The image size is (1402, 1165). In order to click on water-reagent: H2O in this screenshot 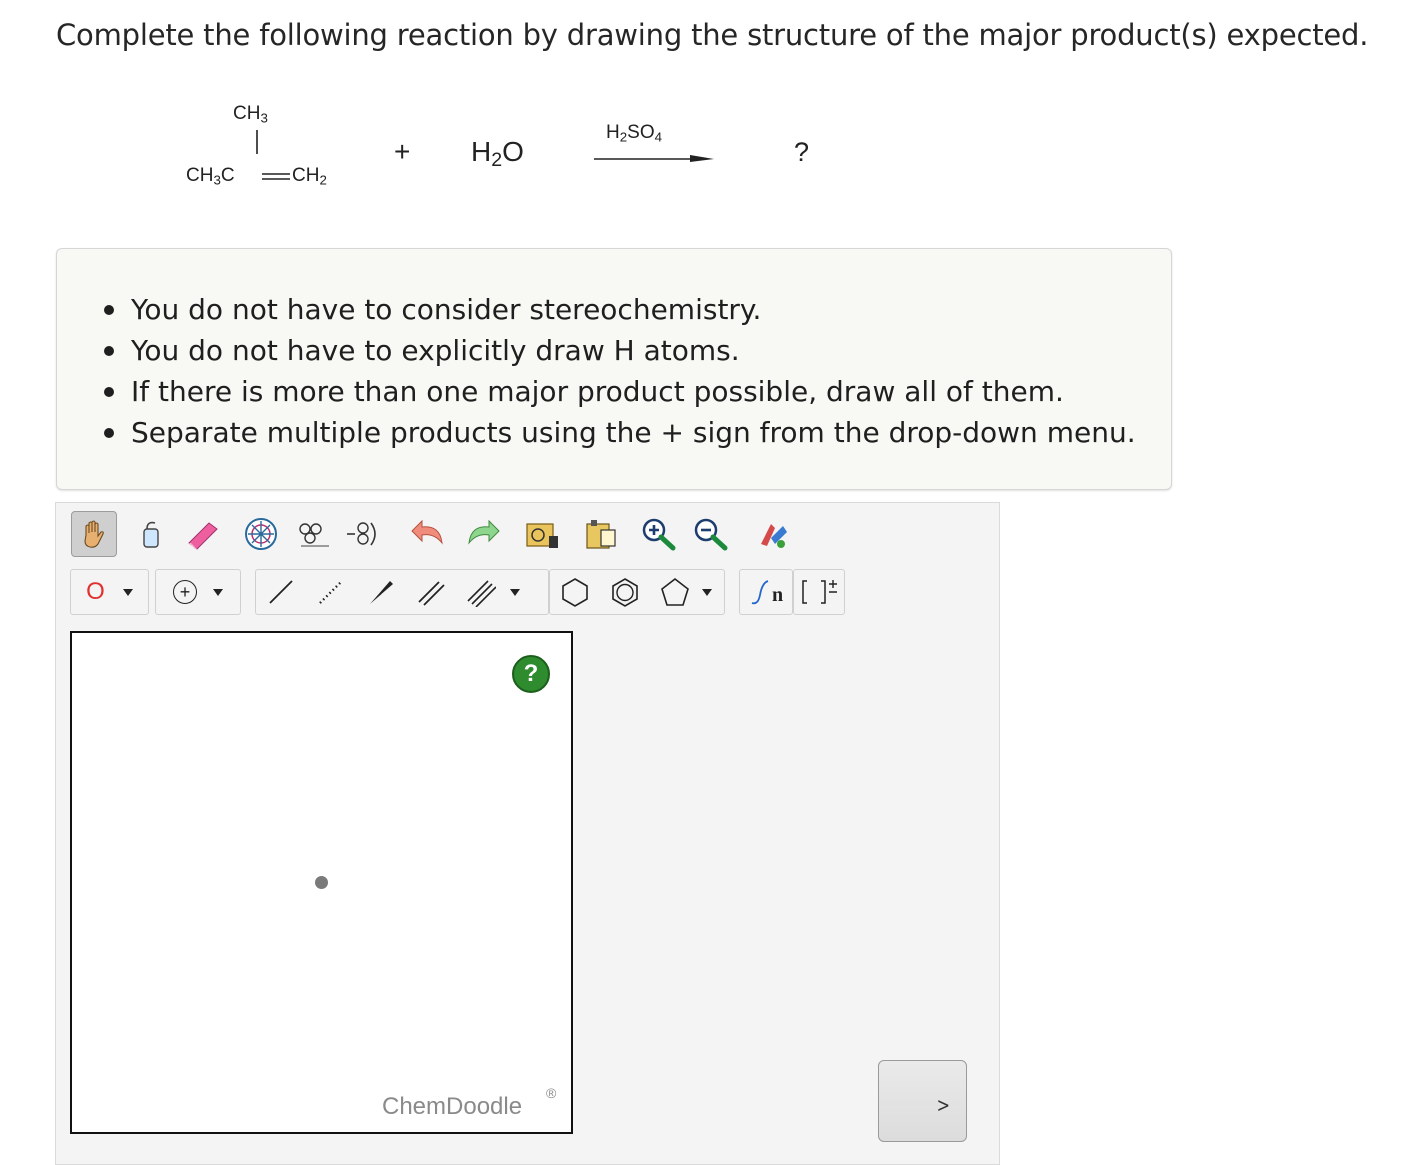, I will do `click(497, 153)`.